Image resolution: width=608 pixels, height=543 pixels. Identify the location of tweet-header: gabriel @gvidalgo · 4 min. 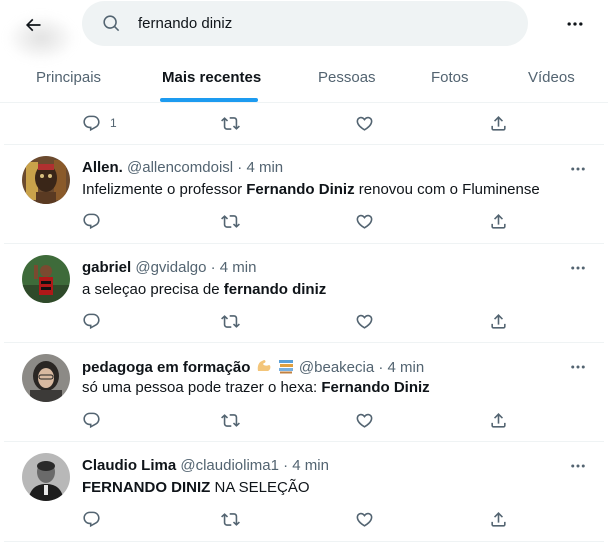
(169, 267).